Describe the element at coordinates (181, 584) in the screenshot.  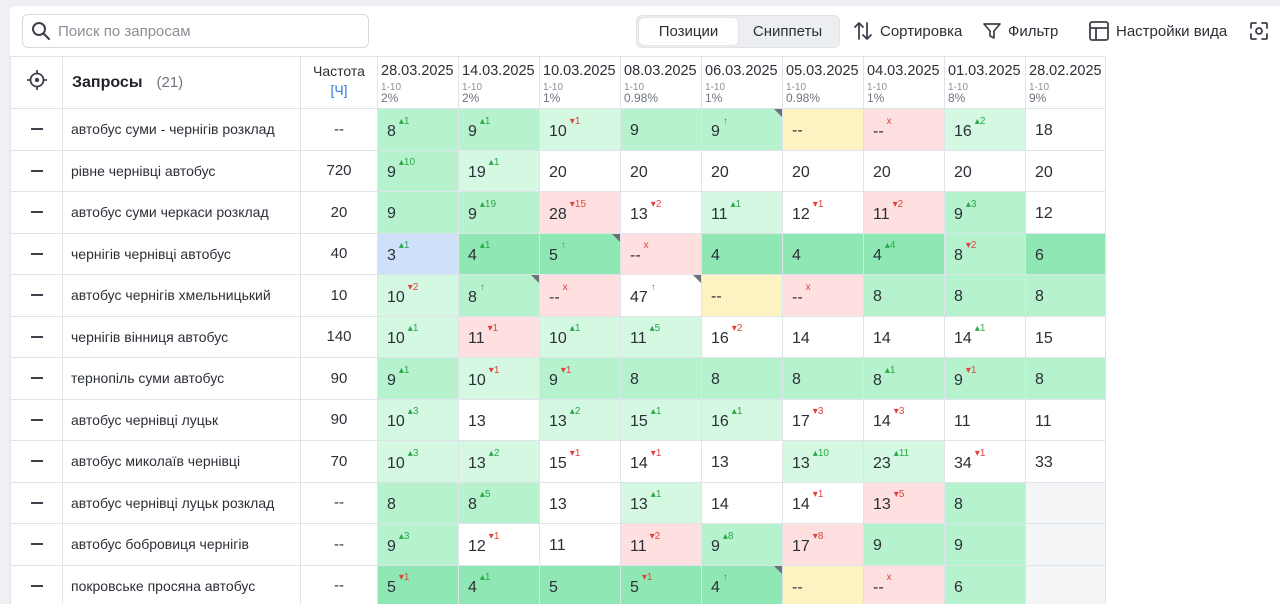
I see `query-text: покровське просяна автобус` at that location.